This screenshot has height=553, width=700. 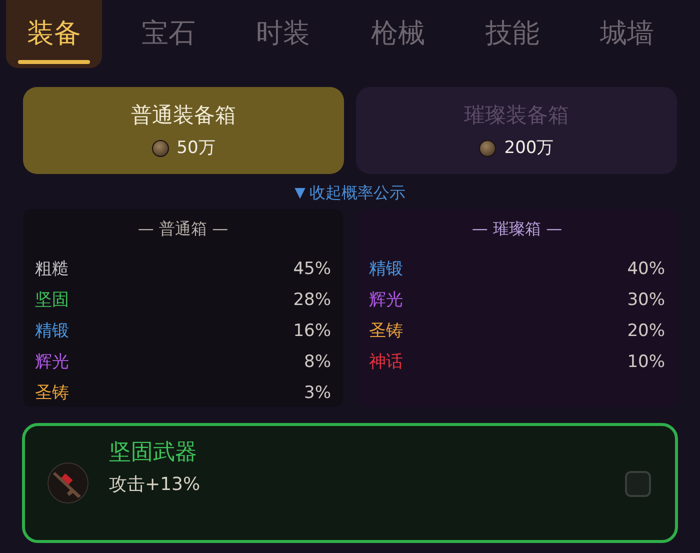 What do you see at coordinates (54, 34) in the screenshot?
I see `tab: 装备` at bounding box center [54, 34].